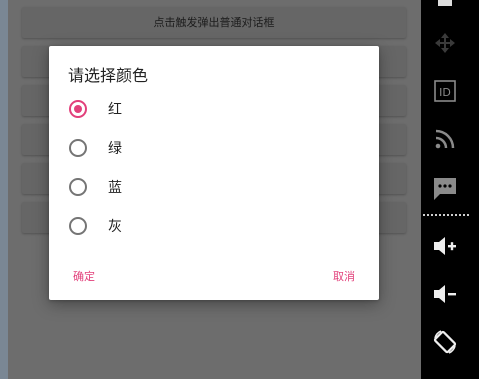  I want to click on cancel-button: 取消, so click(344, 276).